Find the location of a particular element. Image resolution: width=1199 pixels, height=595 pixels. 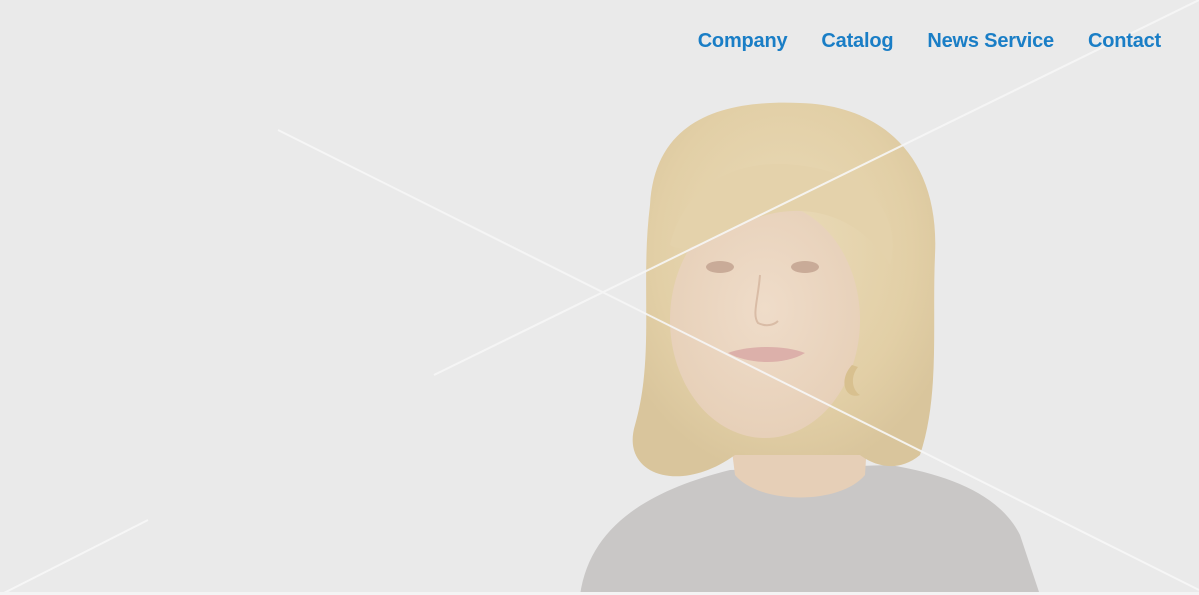

main-nav: Company Catalog News Service Contact is located at coordinates (930, 41).